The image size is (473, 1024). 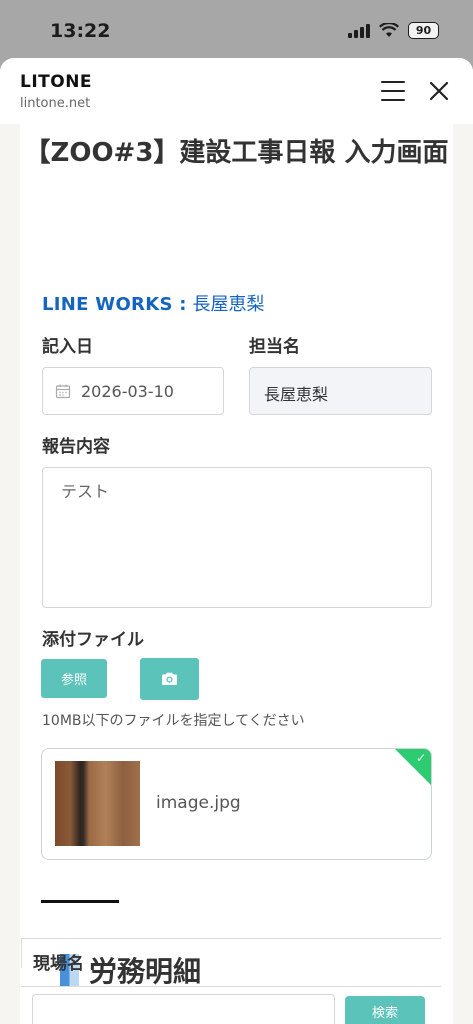 What do you see at coordinates (56, 82) in the screenshot?
I see `app-title: LITONE` at bounding box center [56, 82].